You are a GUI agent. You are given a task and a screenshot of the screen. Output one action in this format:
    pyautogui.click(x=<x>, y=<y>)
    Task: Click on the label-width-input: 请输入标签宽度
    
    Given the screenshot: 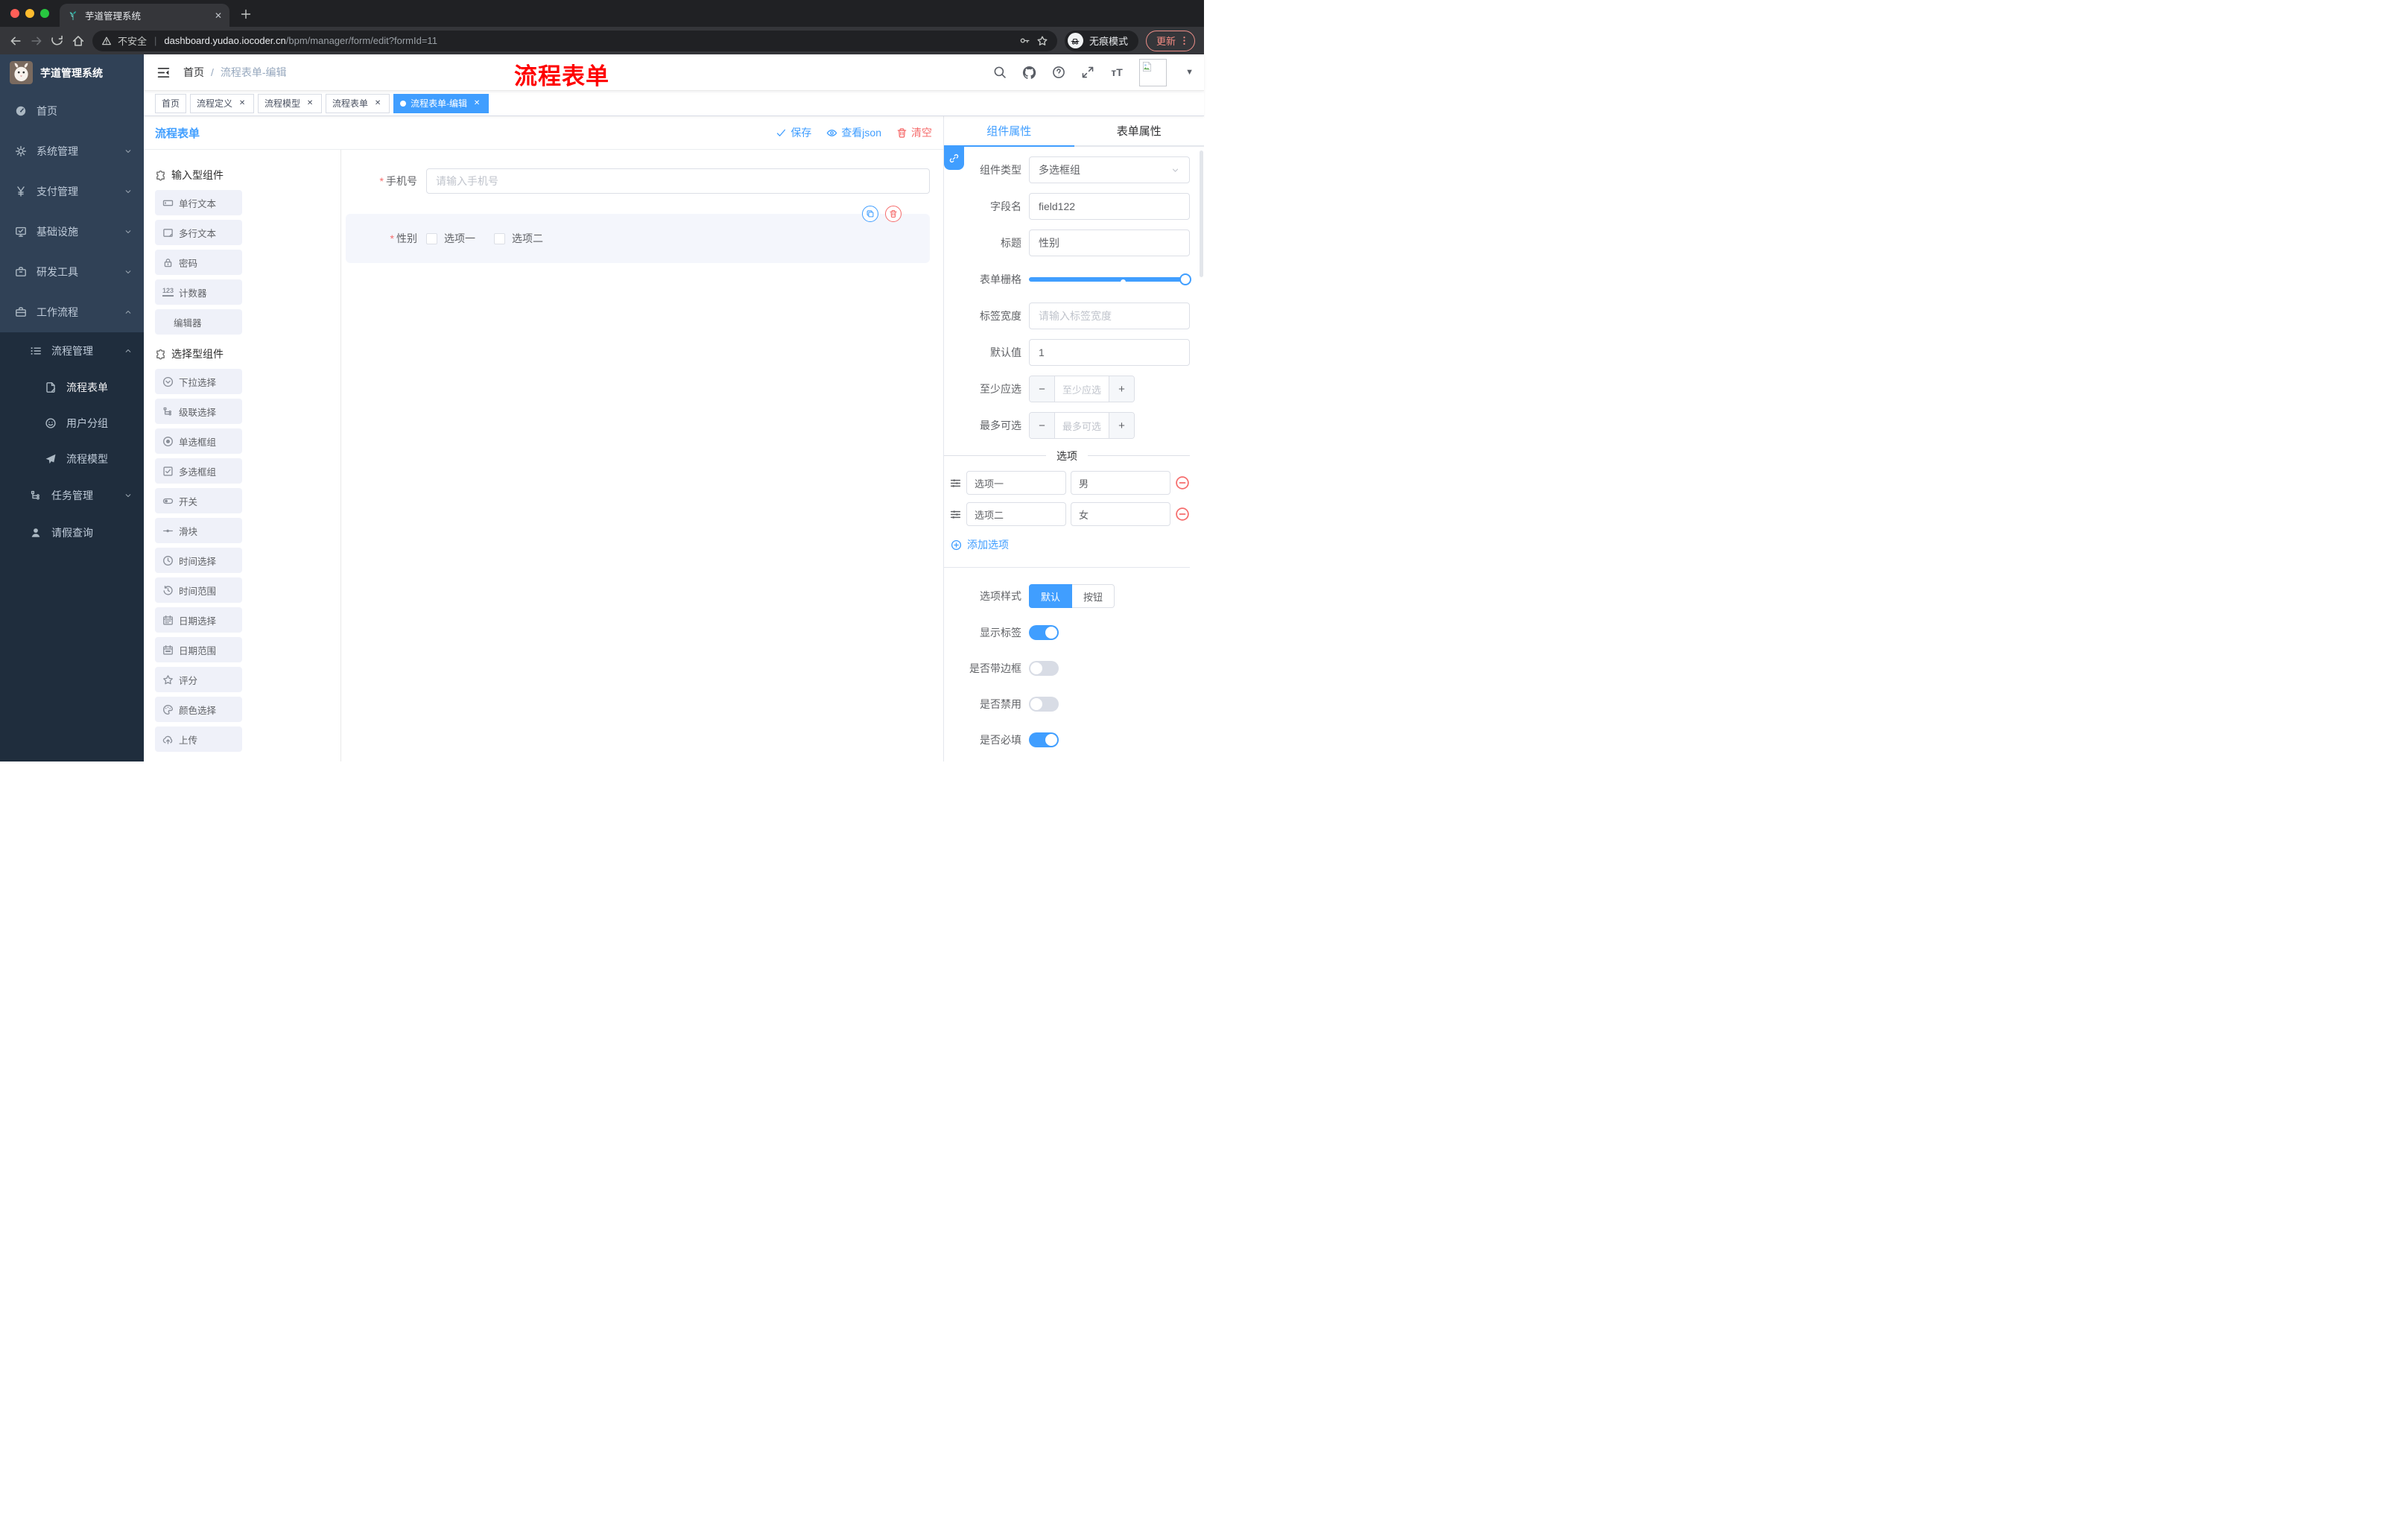 What is the action you would take?
    pyautogui.click(x=1109, y=316)
    